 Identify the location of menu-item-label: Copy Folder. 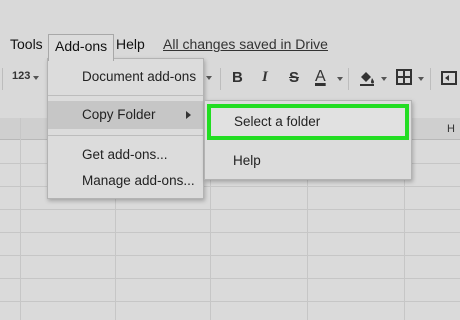
(119, 114).